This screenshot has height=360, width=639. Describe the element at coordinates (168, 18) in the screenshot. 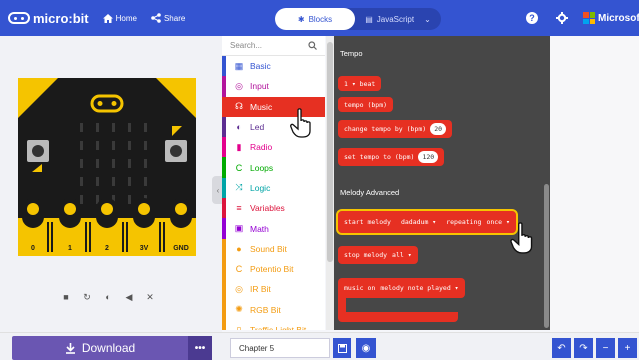

I see `share-button: Share` at that location.